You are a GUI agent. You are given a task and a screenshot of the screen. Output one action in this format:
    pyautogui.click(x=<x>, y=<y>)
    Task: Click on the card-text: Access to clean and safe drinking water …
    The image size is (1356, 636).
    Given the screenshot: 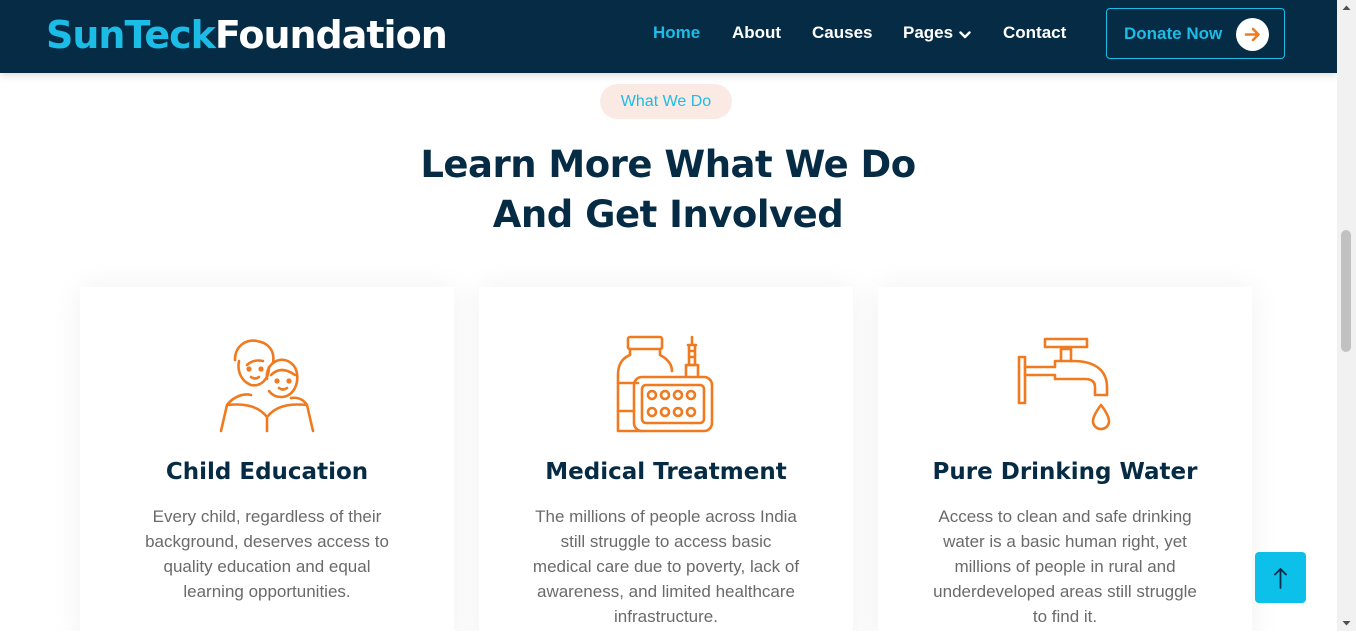 What is the action you would take?
    pyautogui.click(x=1065, y=566)
    